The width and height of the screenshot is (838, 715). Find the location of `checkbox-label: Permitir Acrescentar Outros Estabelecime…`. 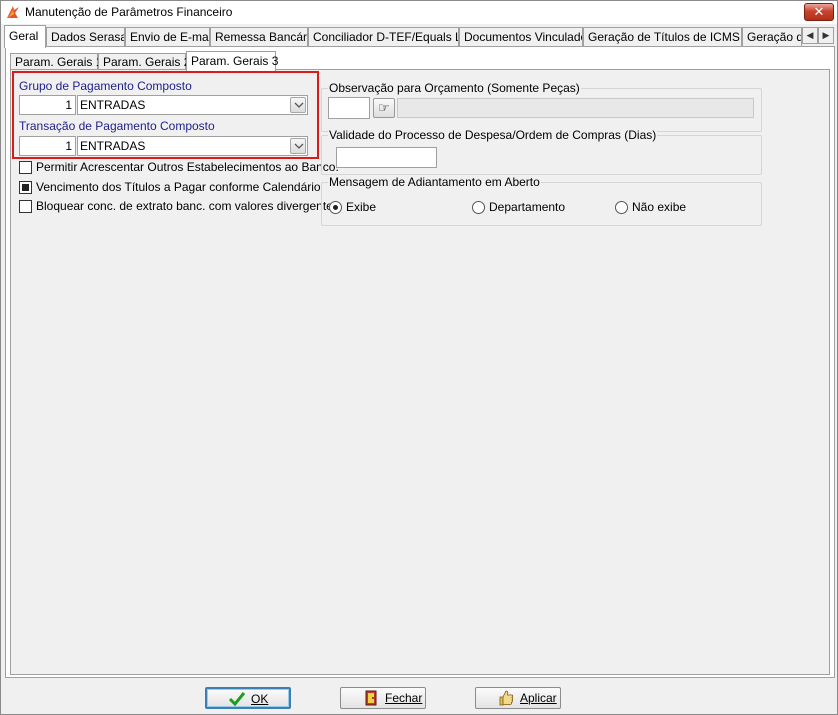

checkbox-label: Permitir Acrescentar Outros Estabelecime… is located at coordinates (187, 167).